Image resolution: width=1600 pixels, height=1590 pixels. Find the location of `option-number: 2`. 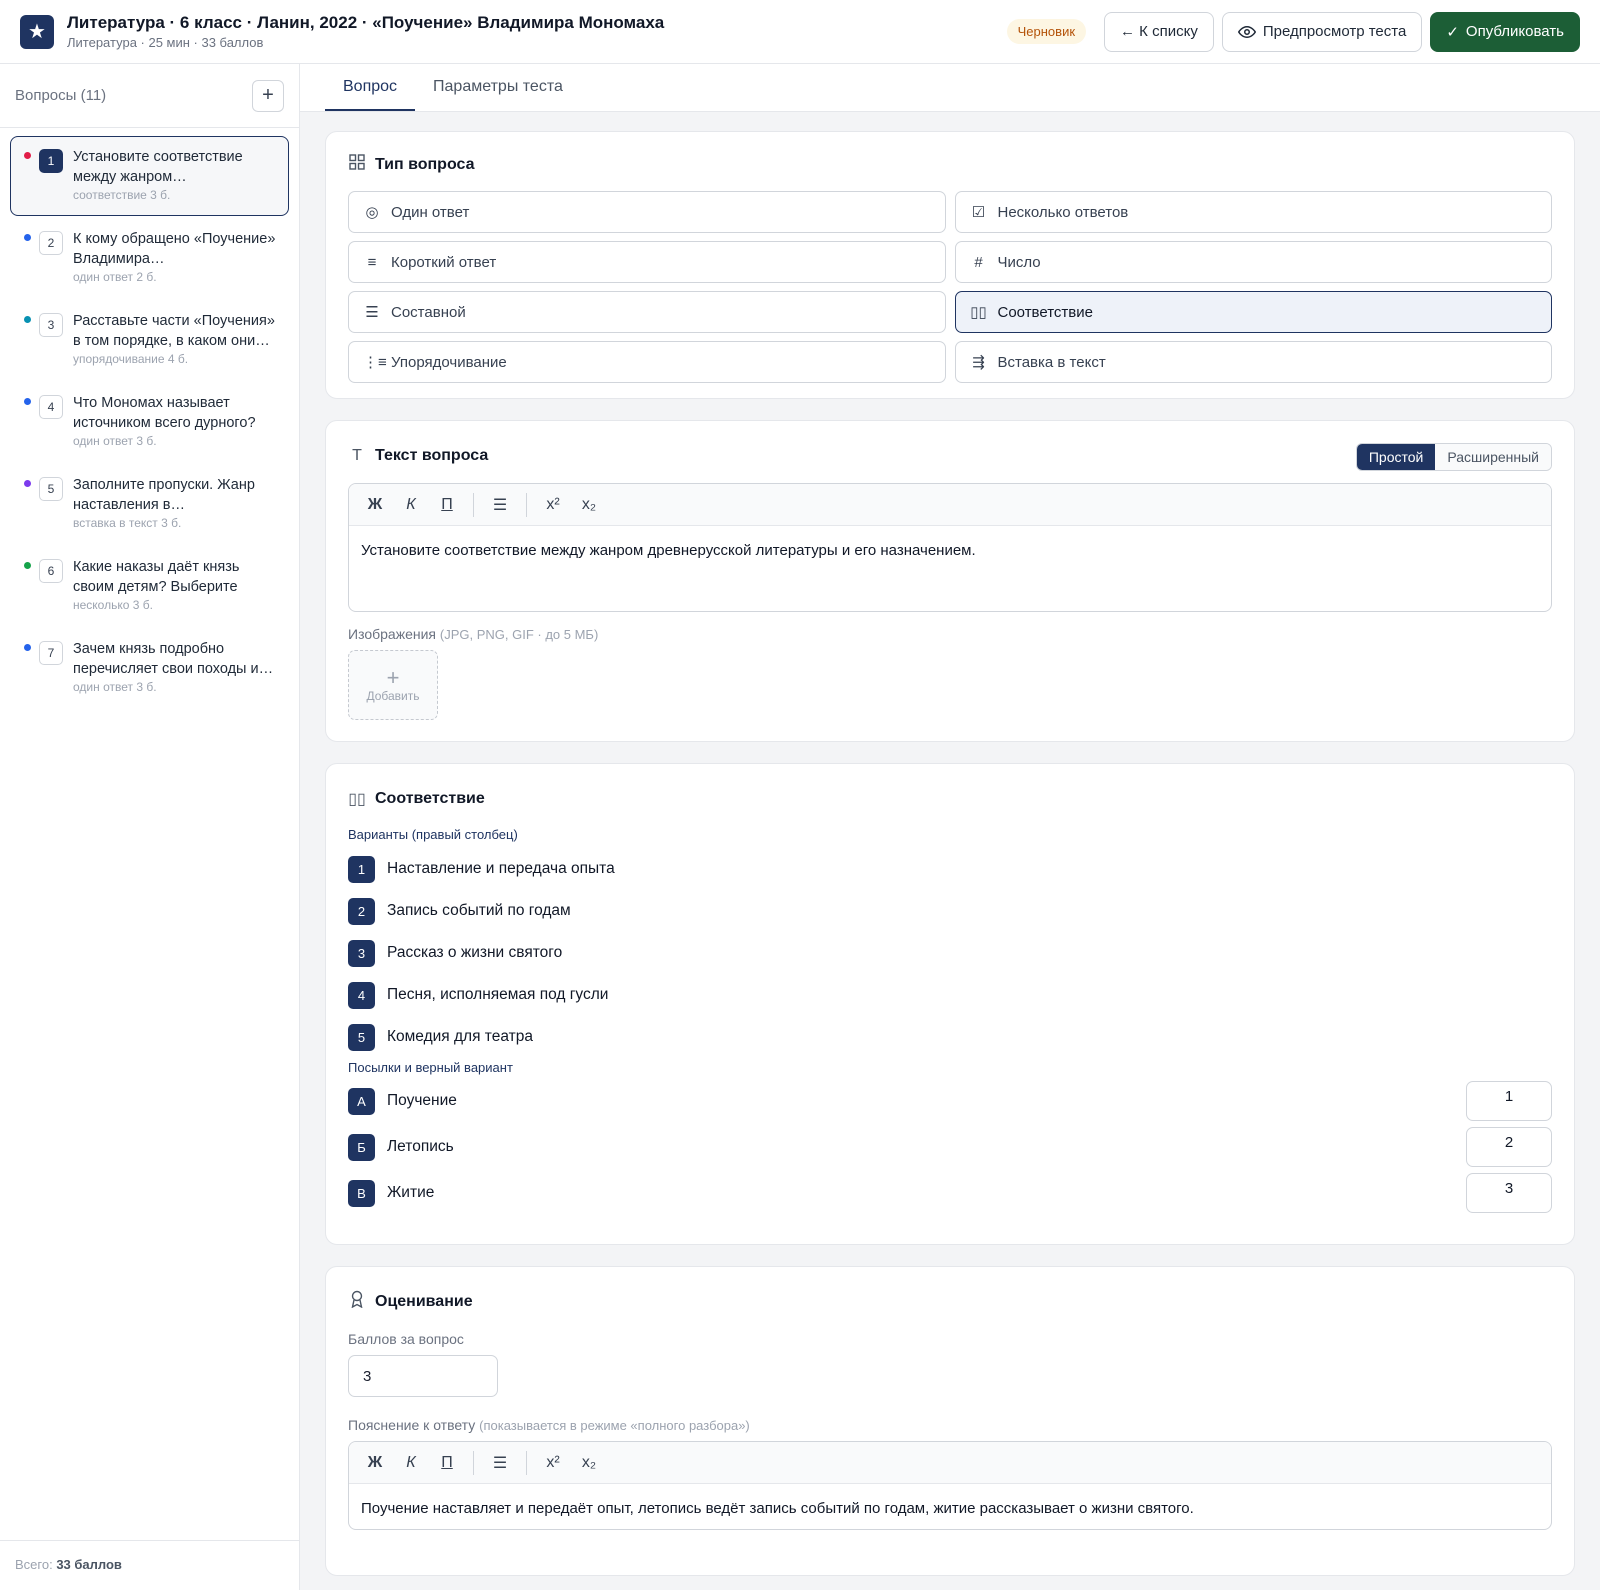

option-number: 2 is located at coordinates (361, 911).